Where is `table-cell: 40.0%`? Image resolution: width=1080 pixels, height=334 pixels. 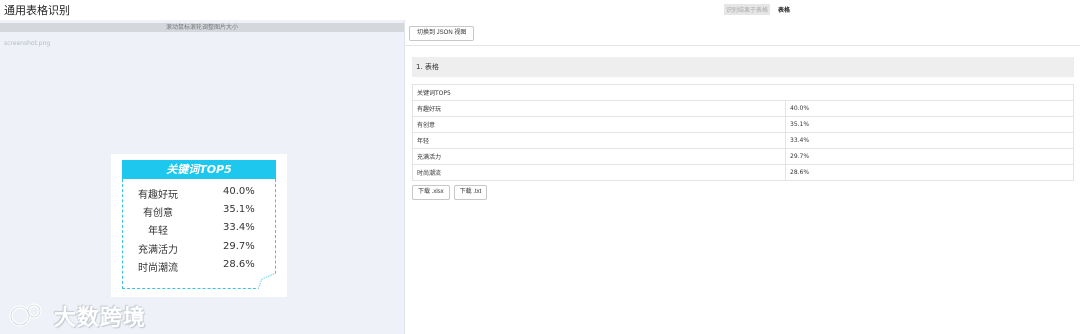
table-cell: 40.0% is located at coordinates (929, 108).